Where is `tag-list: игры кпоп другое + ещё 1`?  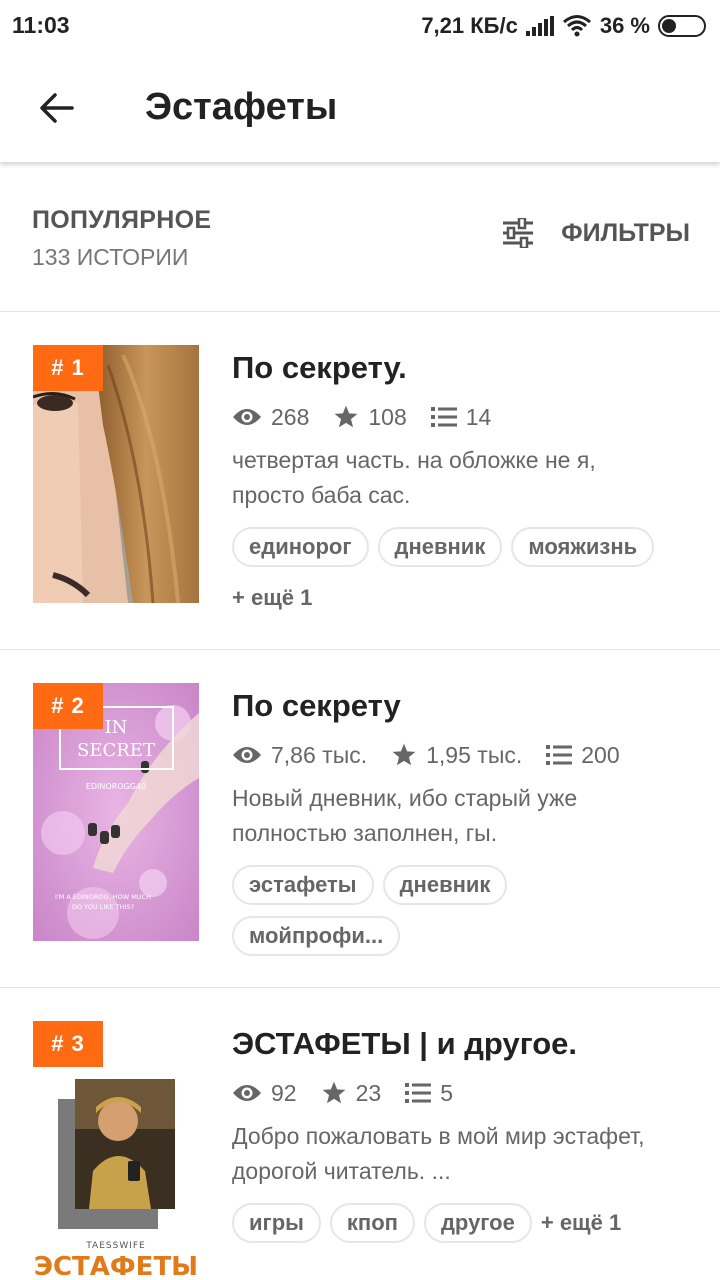
tag-list: игры кпоп другое + ещё 1 is located at coordinates (464, 1223).